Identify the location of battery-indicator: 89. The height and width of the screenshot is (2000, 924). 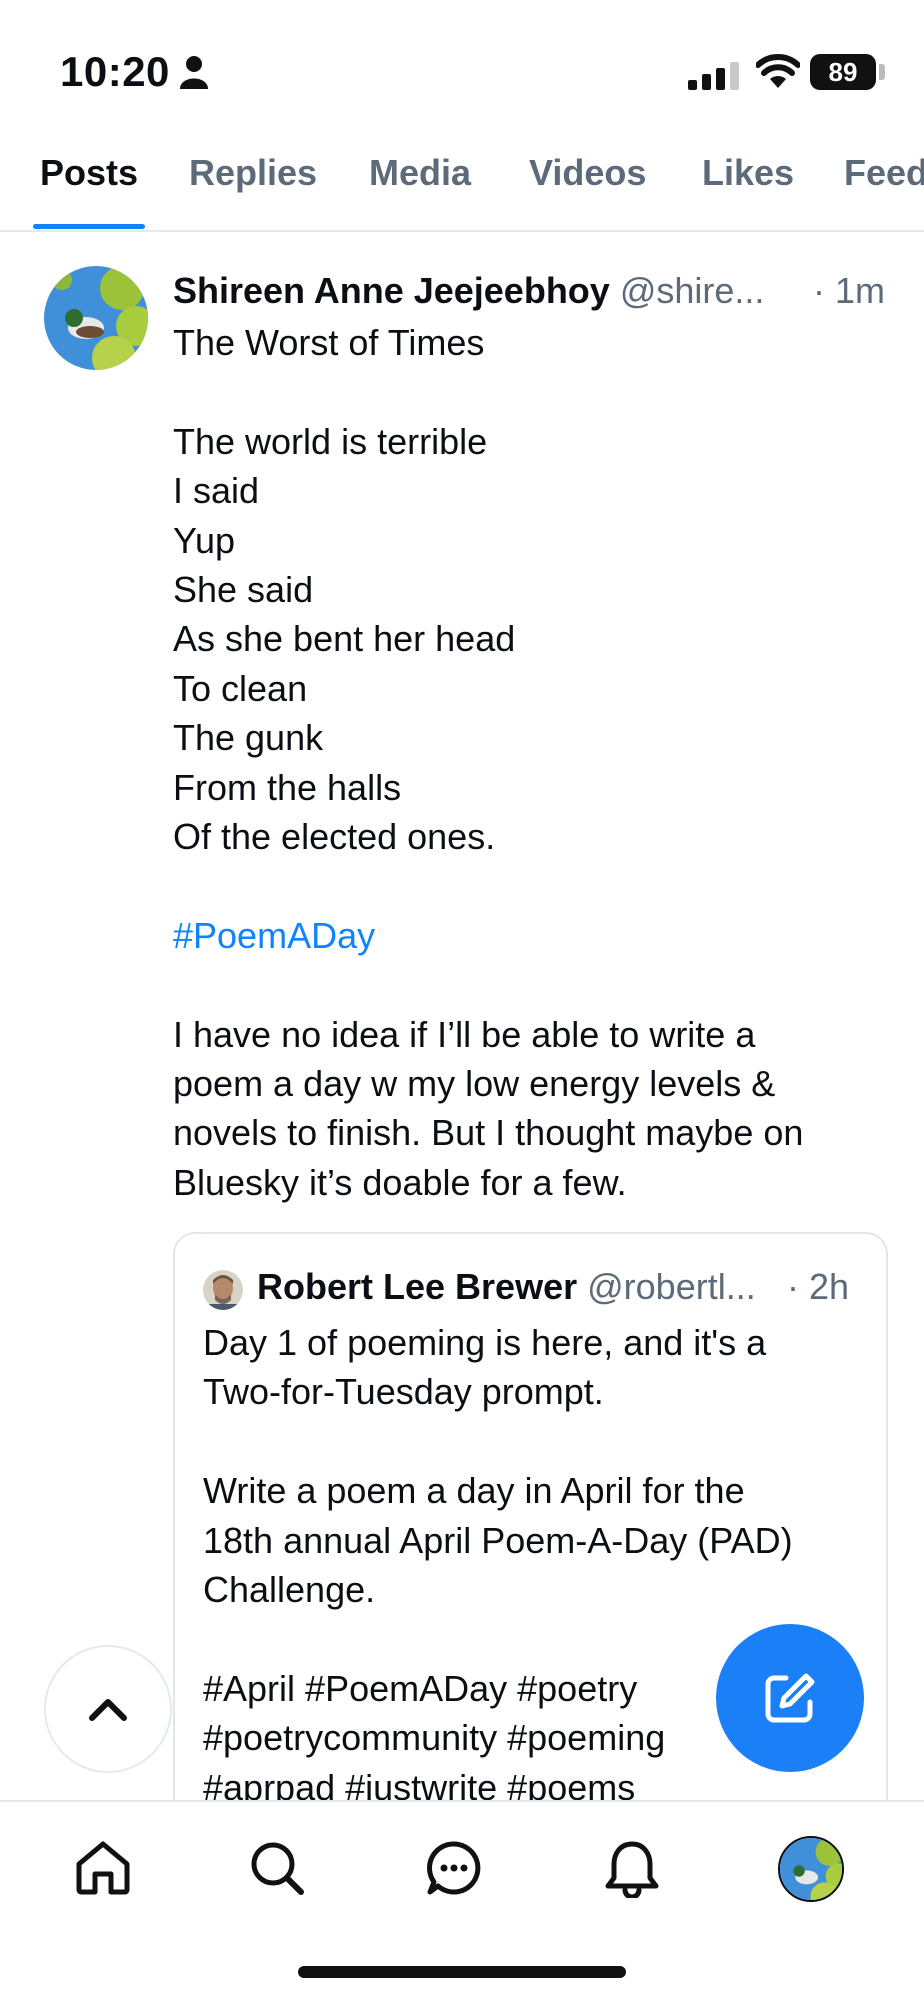
(843, 72).